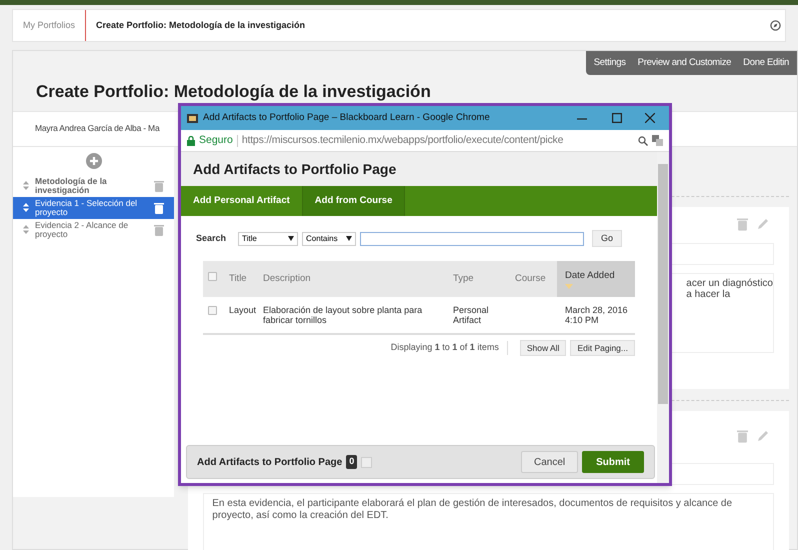 The width and height of the screenshot is (798, 550). What do you see at coordinates (610, 63) in the screenshot?
I see `toolbar-link: Settings` at bounding box center [610, 63].